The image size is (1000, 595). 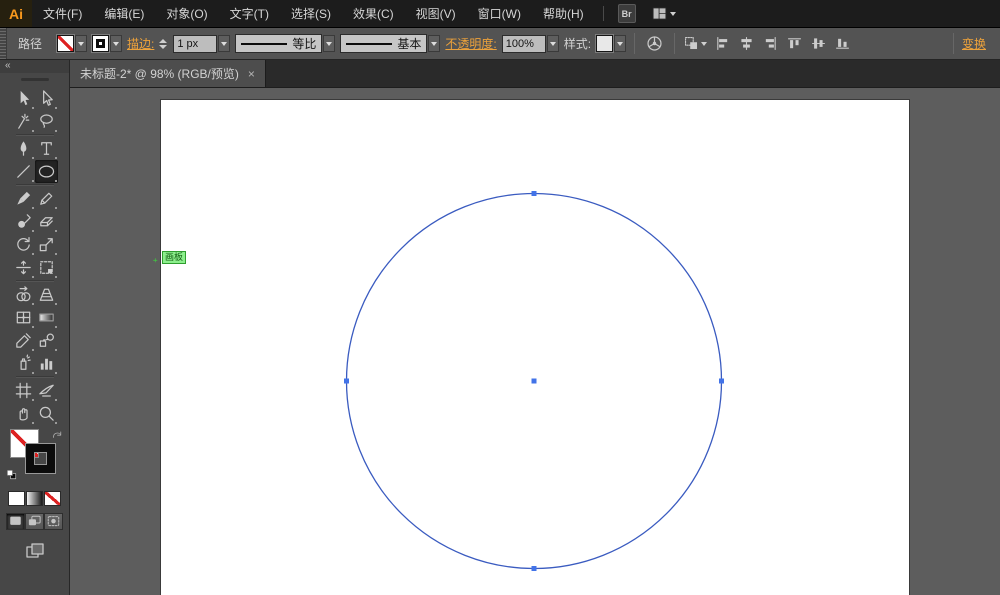 What do you see at coordinates (195, 43) in the screenshot?
I see `stroke-weight-input` at bounding box center [195, 43].